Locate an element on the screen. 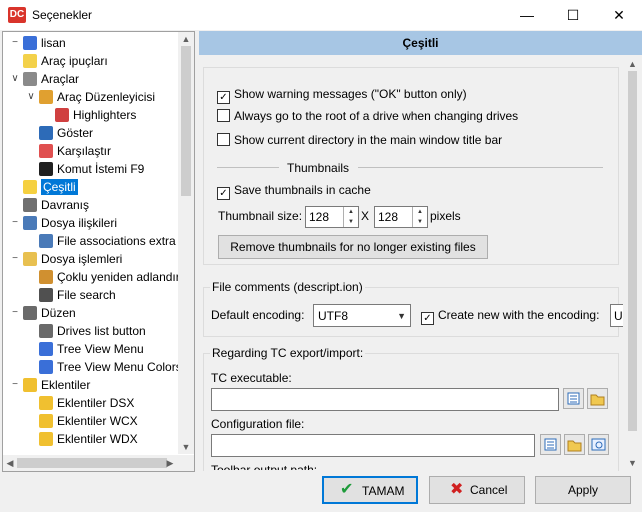  editor-icon is located at coordinates (46, 97).